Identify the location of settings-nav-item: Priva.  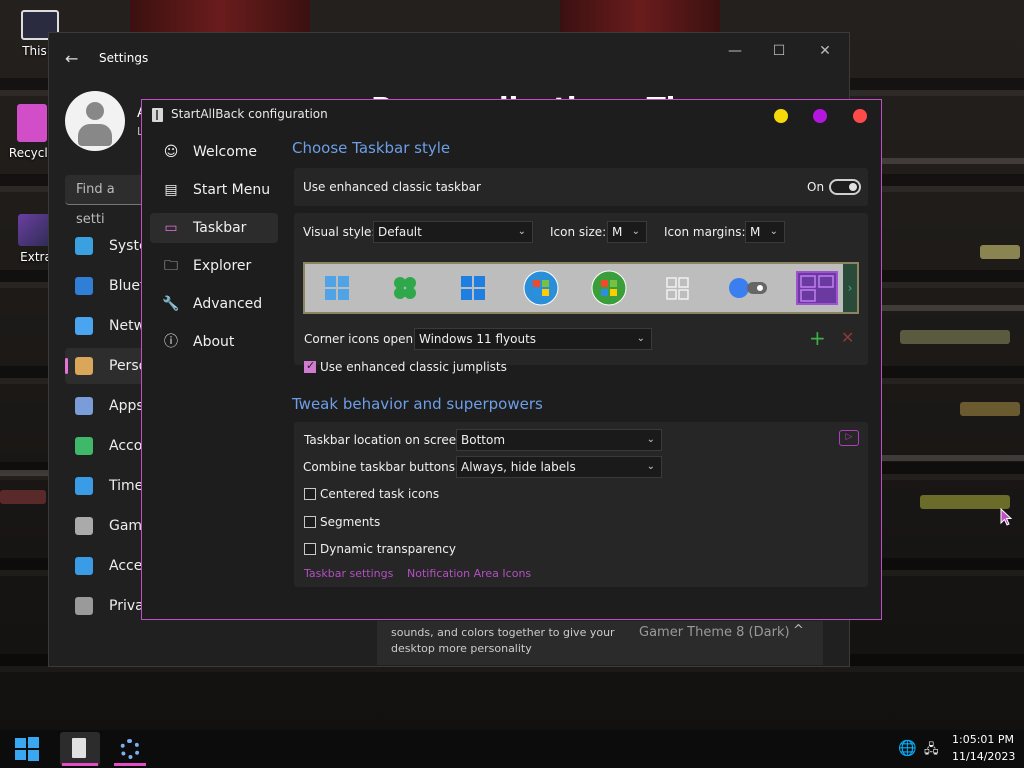
(105, 606).